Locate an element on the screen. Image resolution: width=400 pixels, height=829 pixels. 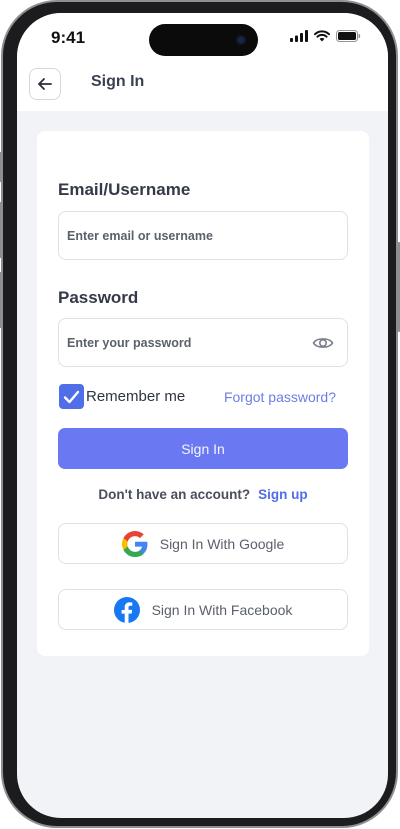
password-label: Password is located at coordinates (98, 297).